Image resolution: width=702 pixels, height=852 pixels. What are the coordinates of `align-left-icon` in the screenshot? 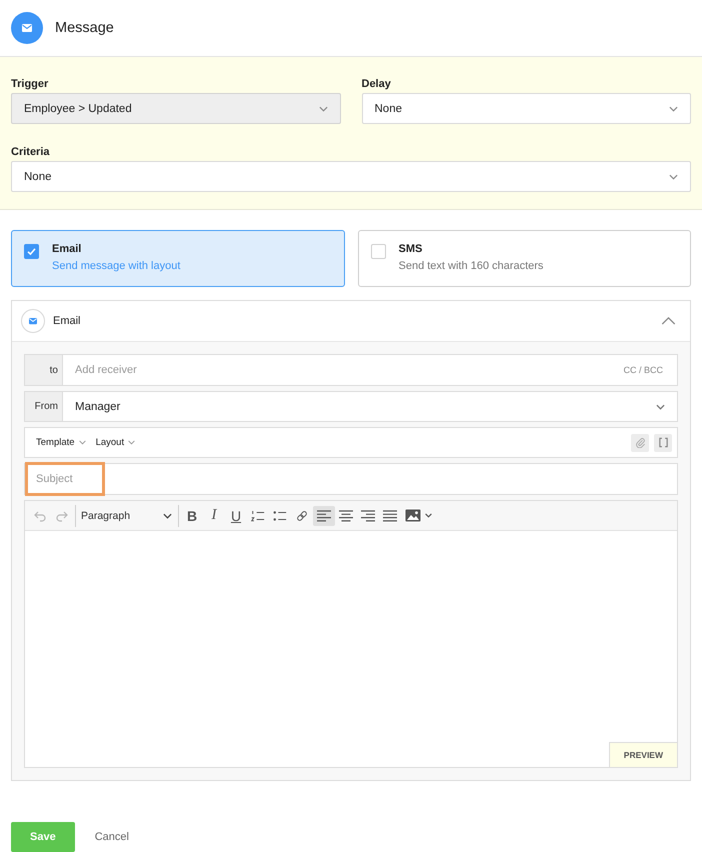 It's located at (324, 516).